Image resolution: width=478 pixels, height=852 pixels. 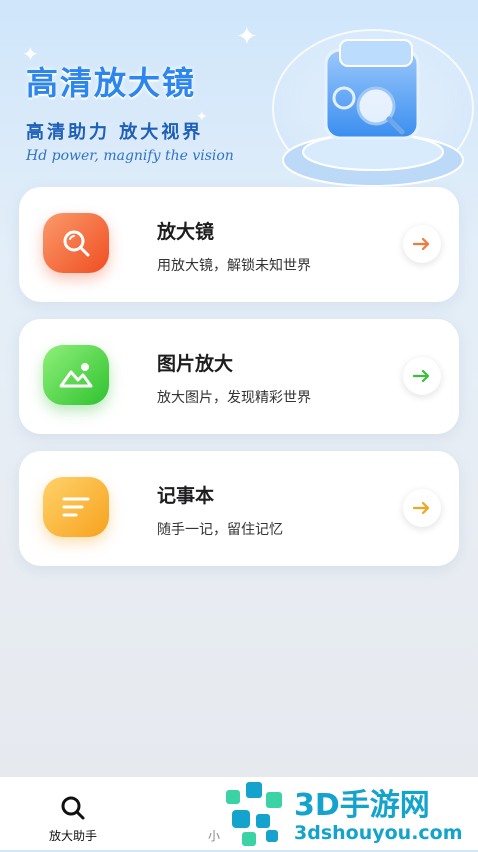 What do you see at coordinates (254, 814) in the screenshot?
I see `watermark-icon` at bounding box center [254, 814].